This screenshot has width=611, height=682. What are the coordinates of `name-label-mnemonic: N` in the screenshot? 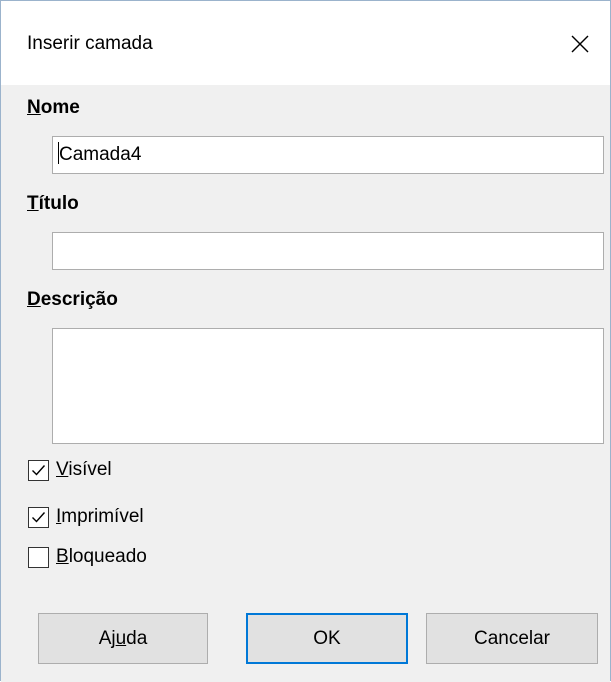 It's located at (34, 107).